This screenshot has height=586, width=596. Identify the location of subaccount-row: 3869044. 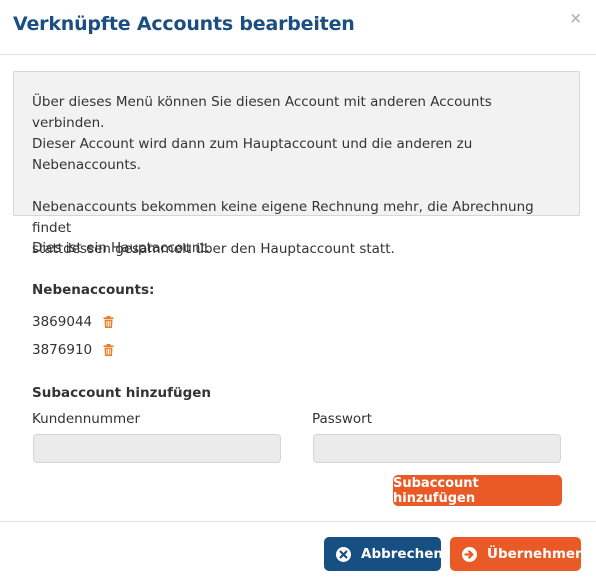
(73, 322).